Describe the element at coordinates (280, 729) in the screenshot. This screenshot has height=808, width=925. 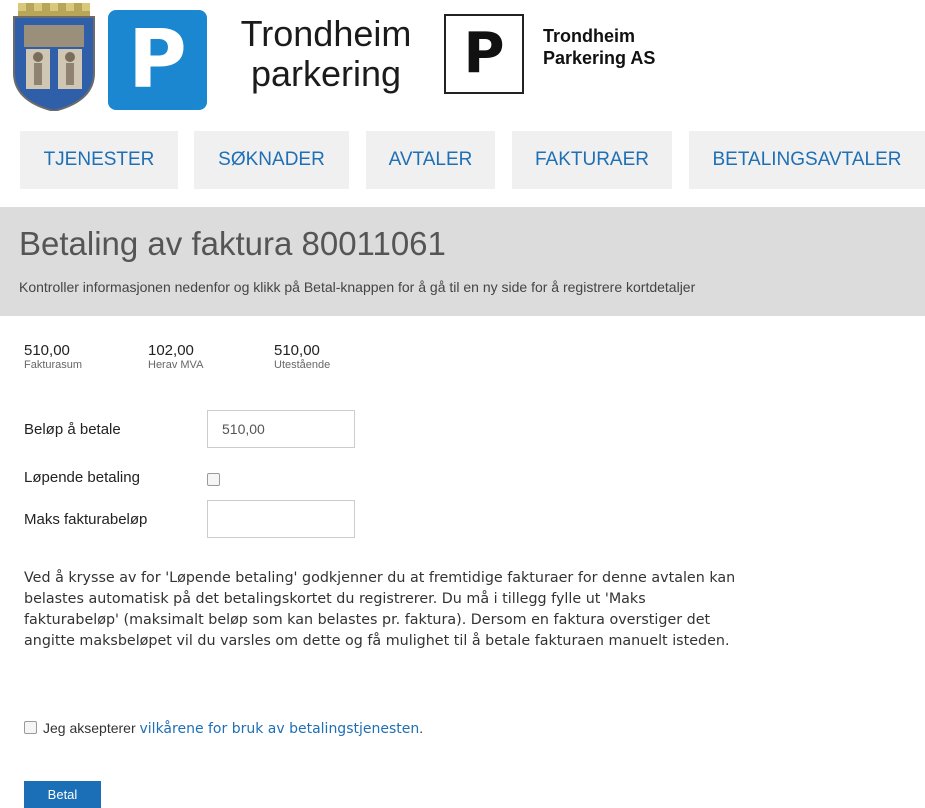
I see `terms-link: vilkårene for bruk av betalingstjenesten` at that location.